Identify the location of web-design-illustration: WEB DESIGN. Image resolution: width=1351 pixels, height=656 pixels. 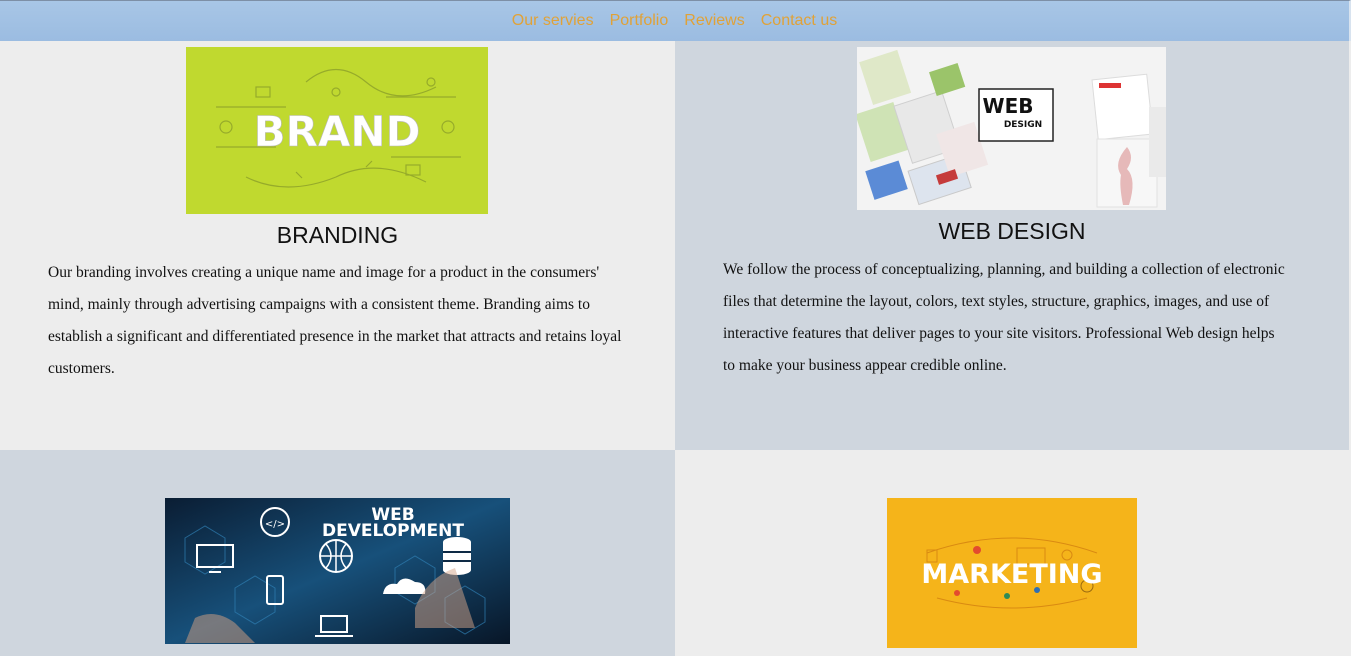
(1011, 128).